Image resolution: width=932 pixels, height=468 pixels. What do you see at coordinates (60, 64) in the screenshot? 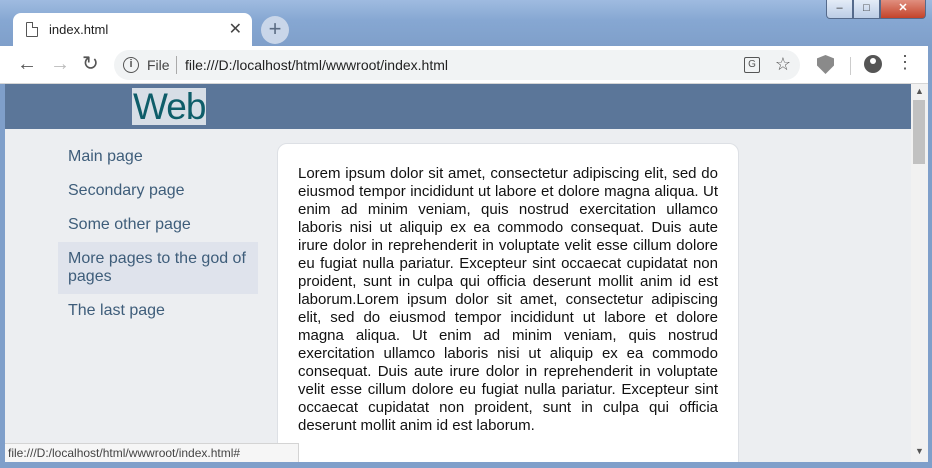
I see `forward-button: →` at bounding box center [60, 64].